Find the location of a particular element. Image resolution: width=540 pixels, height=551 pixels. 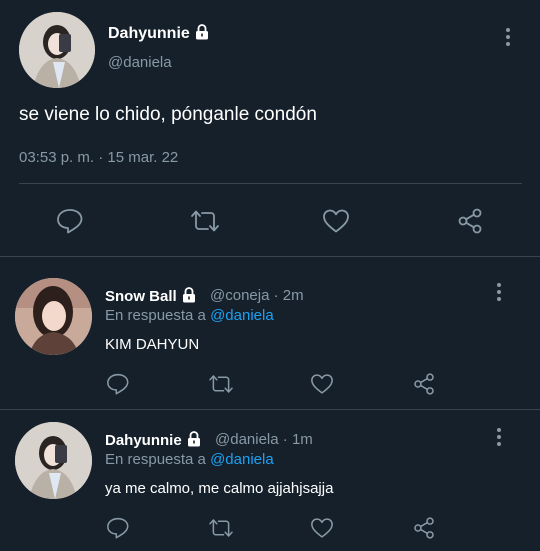

display-name-text: Snow Ball is located at coordinates (141, 296).